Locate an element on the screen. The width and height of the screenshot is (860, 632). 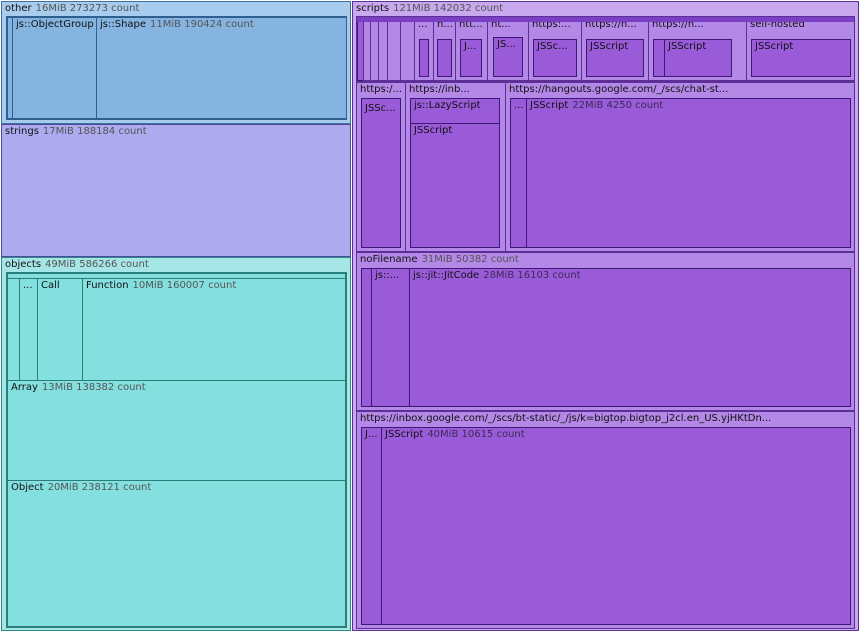
node-function: Function 10MiB 160007 count is located at coordinates (214, 329).